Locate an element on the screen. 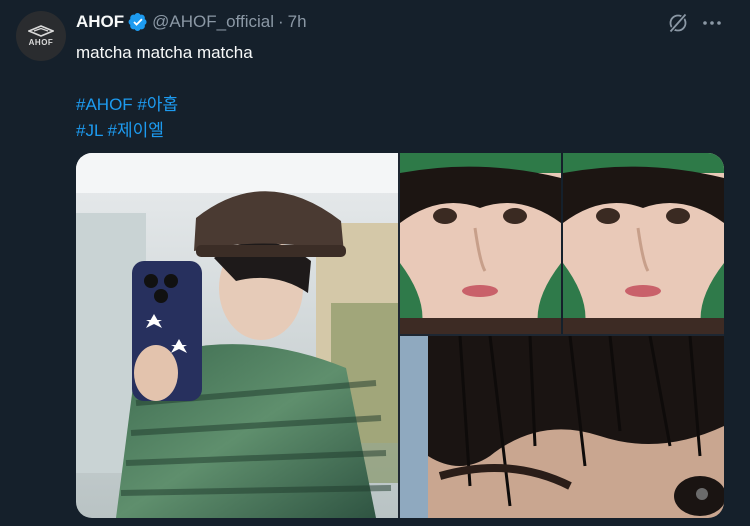 The image size is (750, 526). verified-badge-icon is located at coordinates (138, 22).